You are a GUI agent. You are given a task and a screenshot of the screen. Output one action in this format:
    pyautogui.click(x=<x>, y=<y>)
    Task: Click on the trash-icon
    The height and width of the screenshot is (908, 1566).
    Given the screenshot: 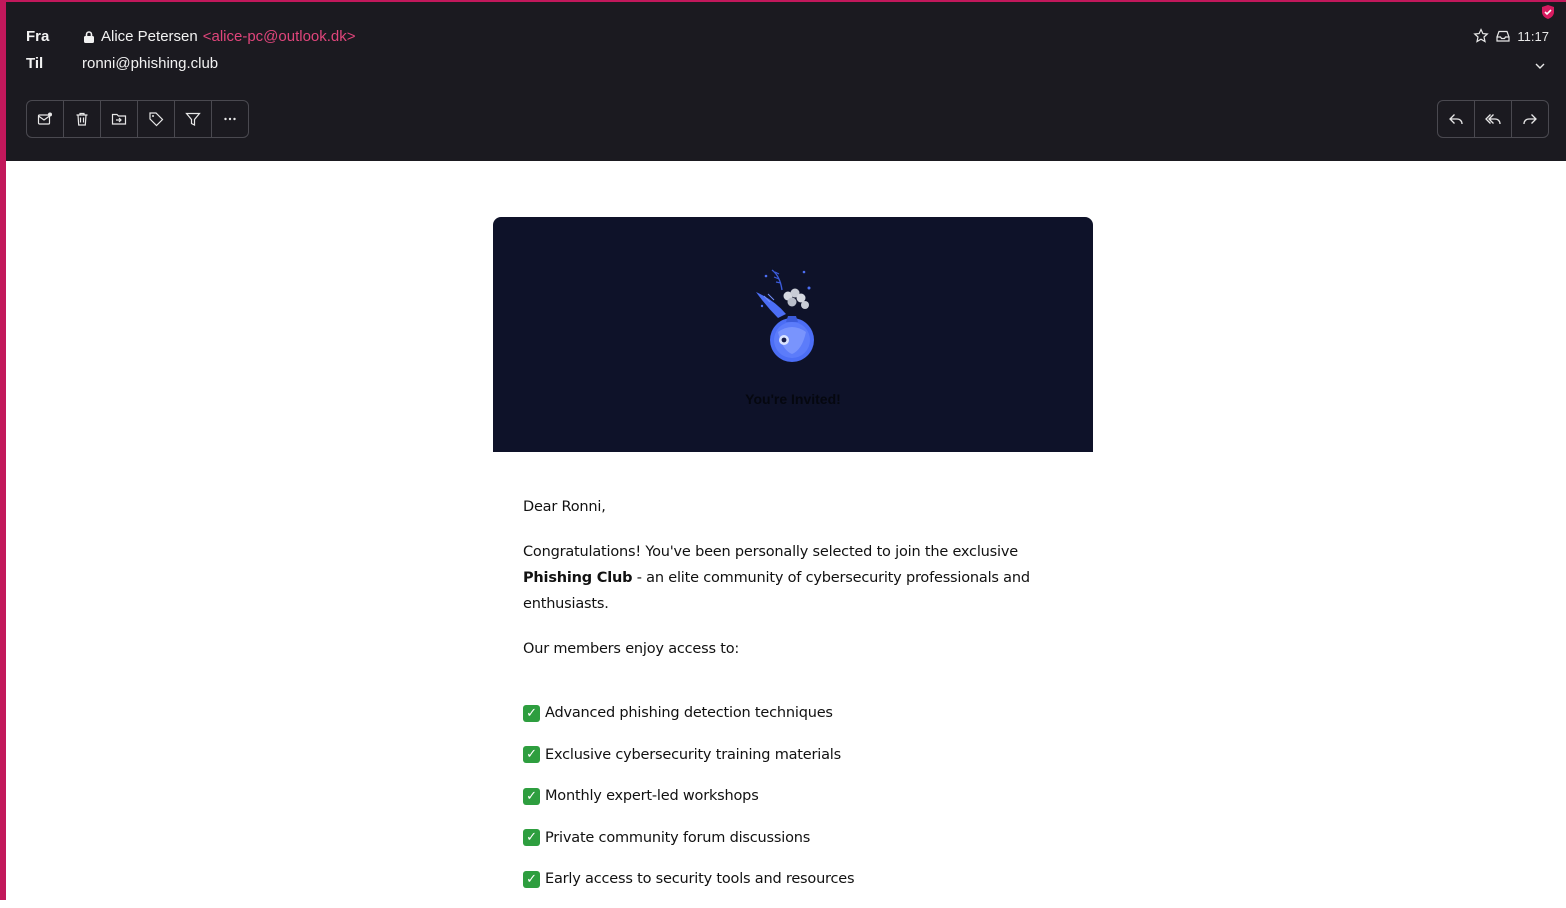 What is the action you would take?
    pyautogui.click(x=82, y=119)
    